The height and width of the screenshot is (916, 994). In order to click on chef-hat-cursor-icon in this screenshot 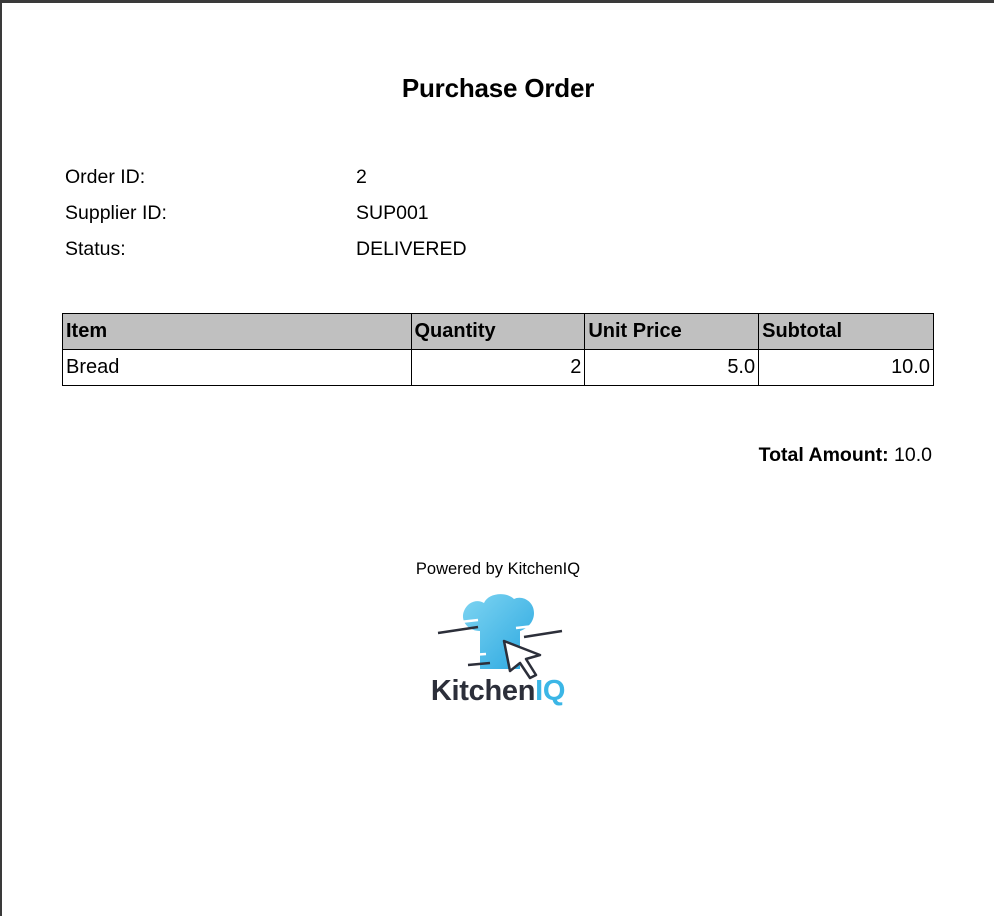, I will do `click(500, 637)`.